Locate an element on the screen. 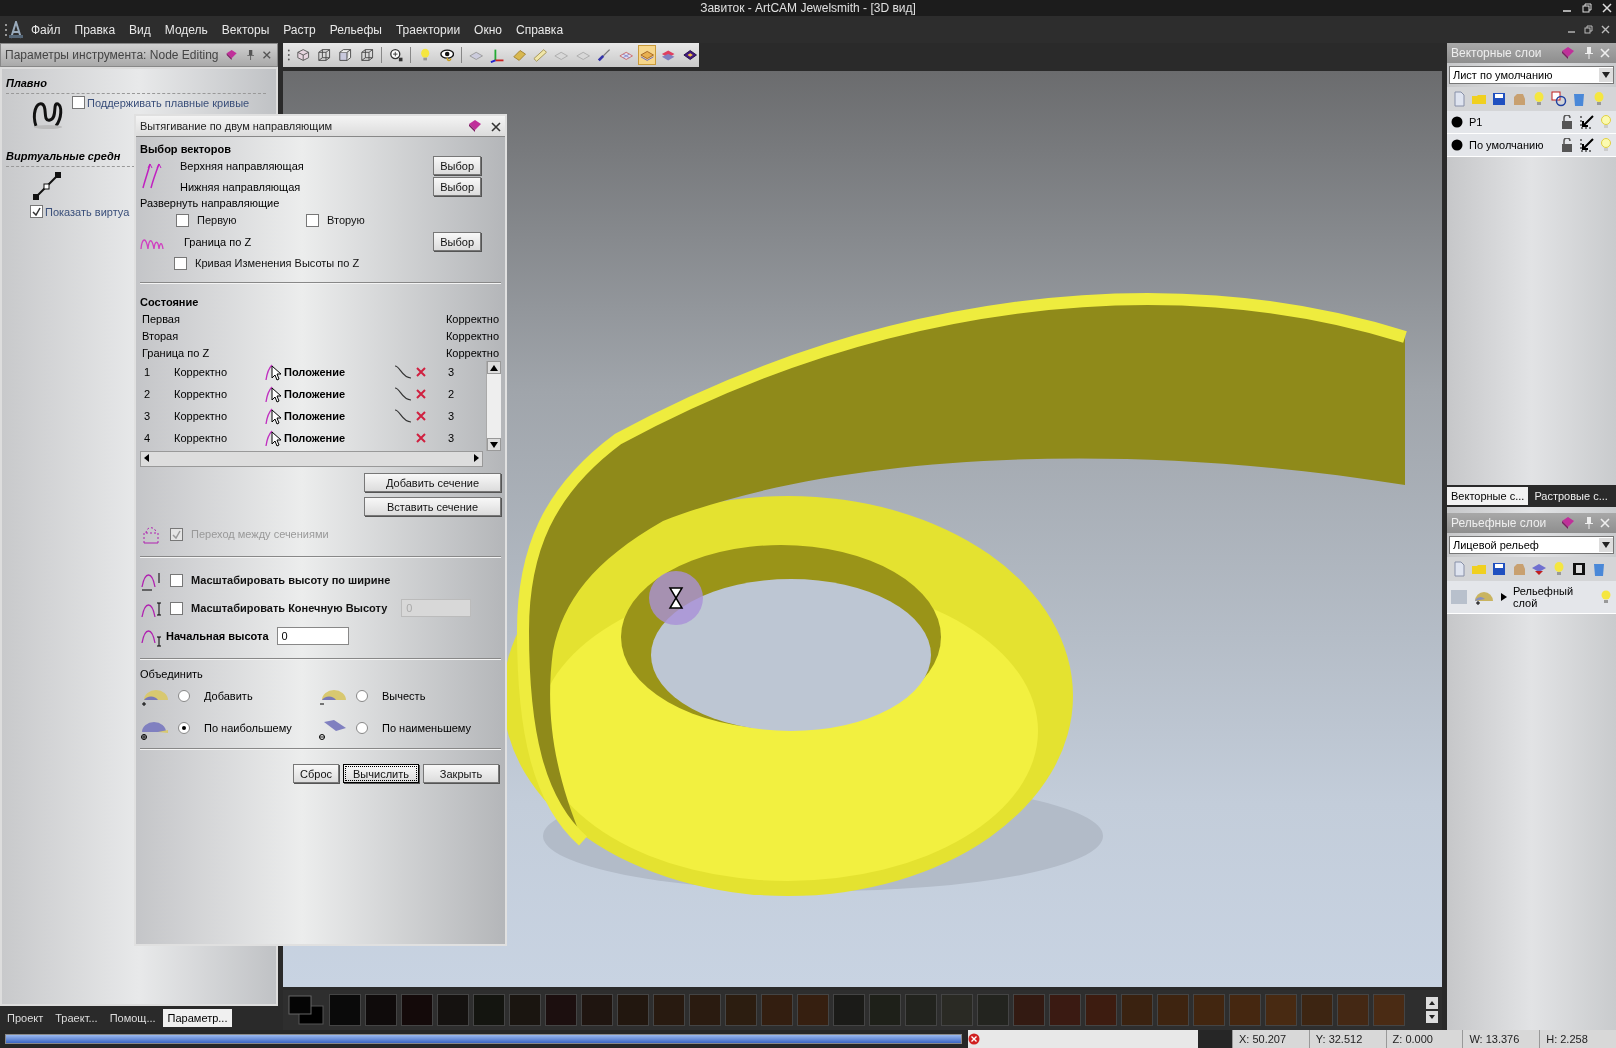 The image size is (1616, 1048). layers-icon is located at coordinates (1539, 569).